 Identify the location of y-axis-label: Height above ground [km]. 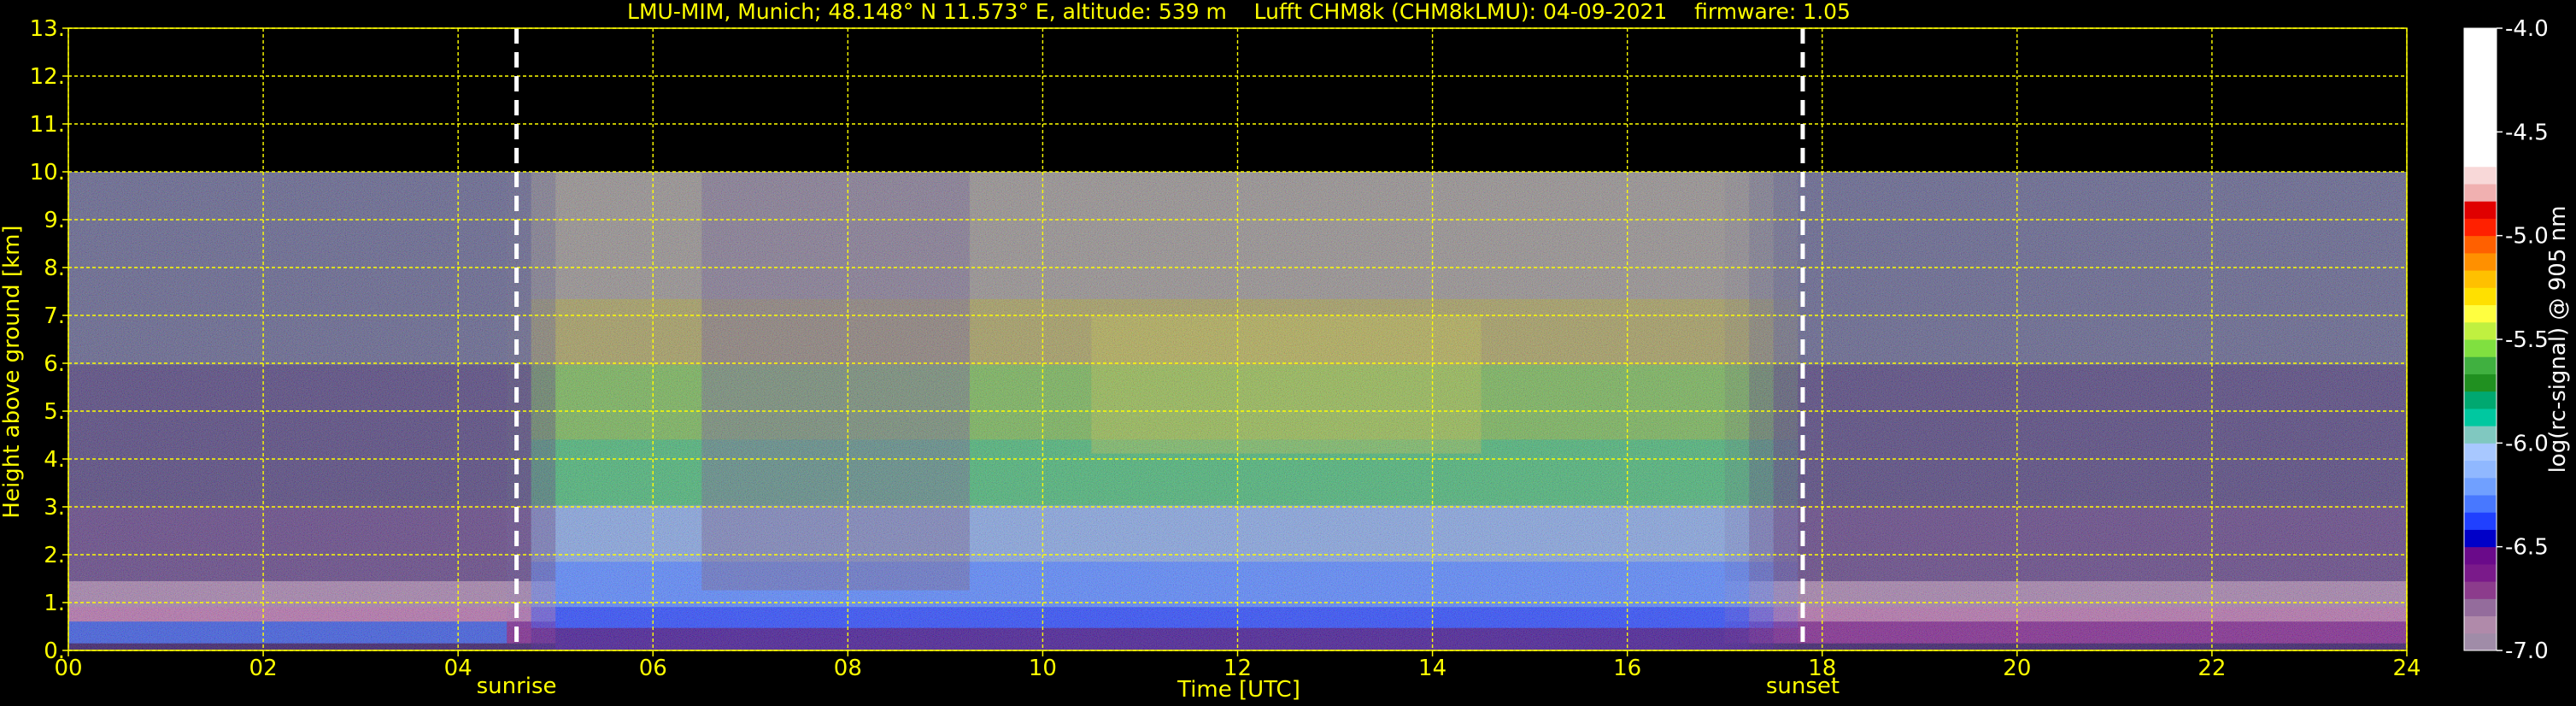
(12, 371).